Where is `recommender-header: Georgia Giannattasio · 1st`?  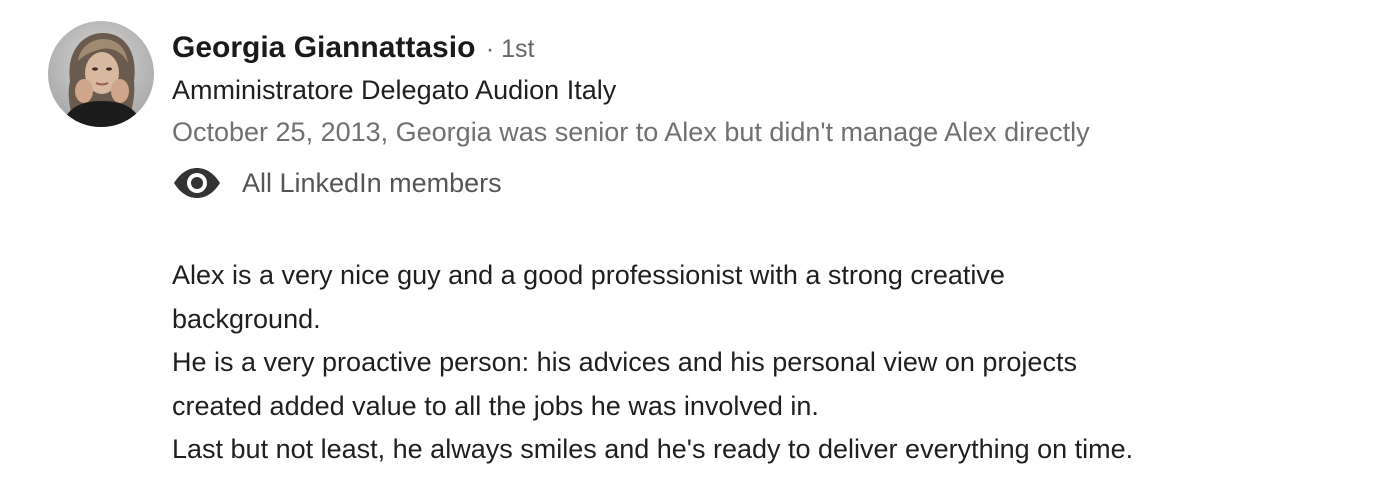
recommender-header: Georgia Giannattasio · 1st is located at coordinates (772, 48).